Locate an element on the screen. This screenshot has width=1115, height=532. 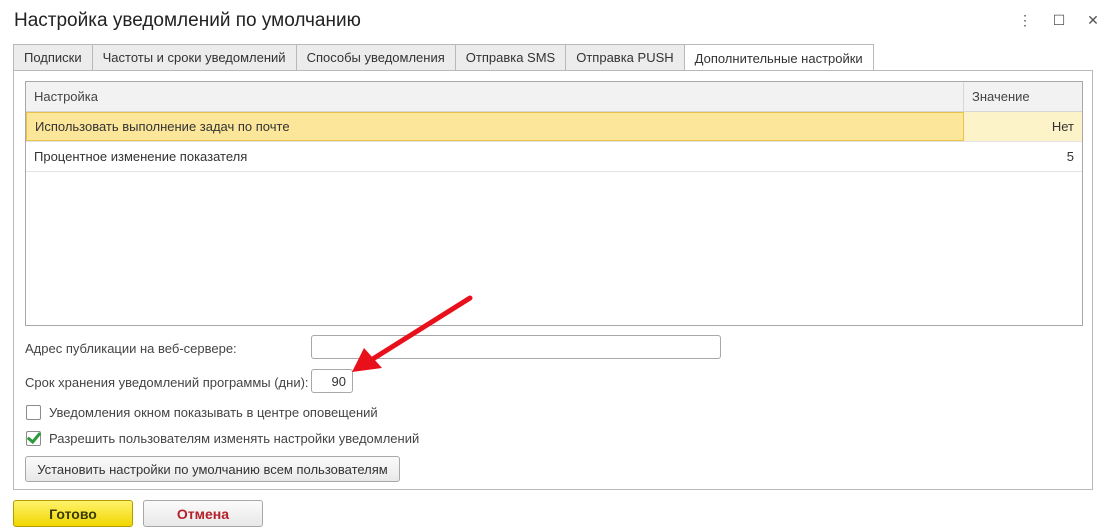
checkbox-box-checked is located at coordinates (33, 438).